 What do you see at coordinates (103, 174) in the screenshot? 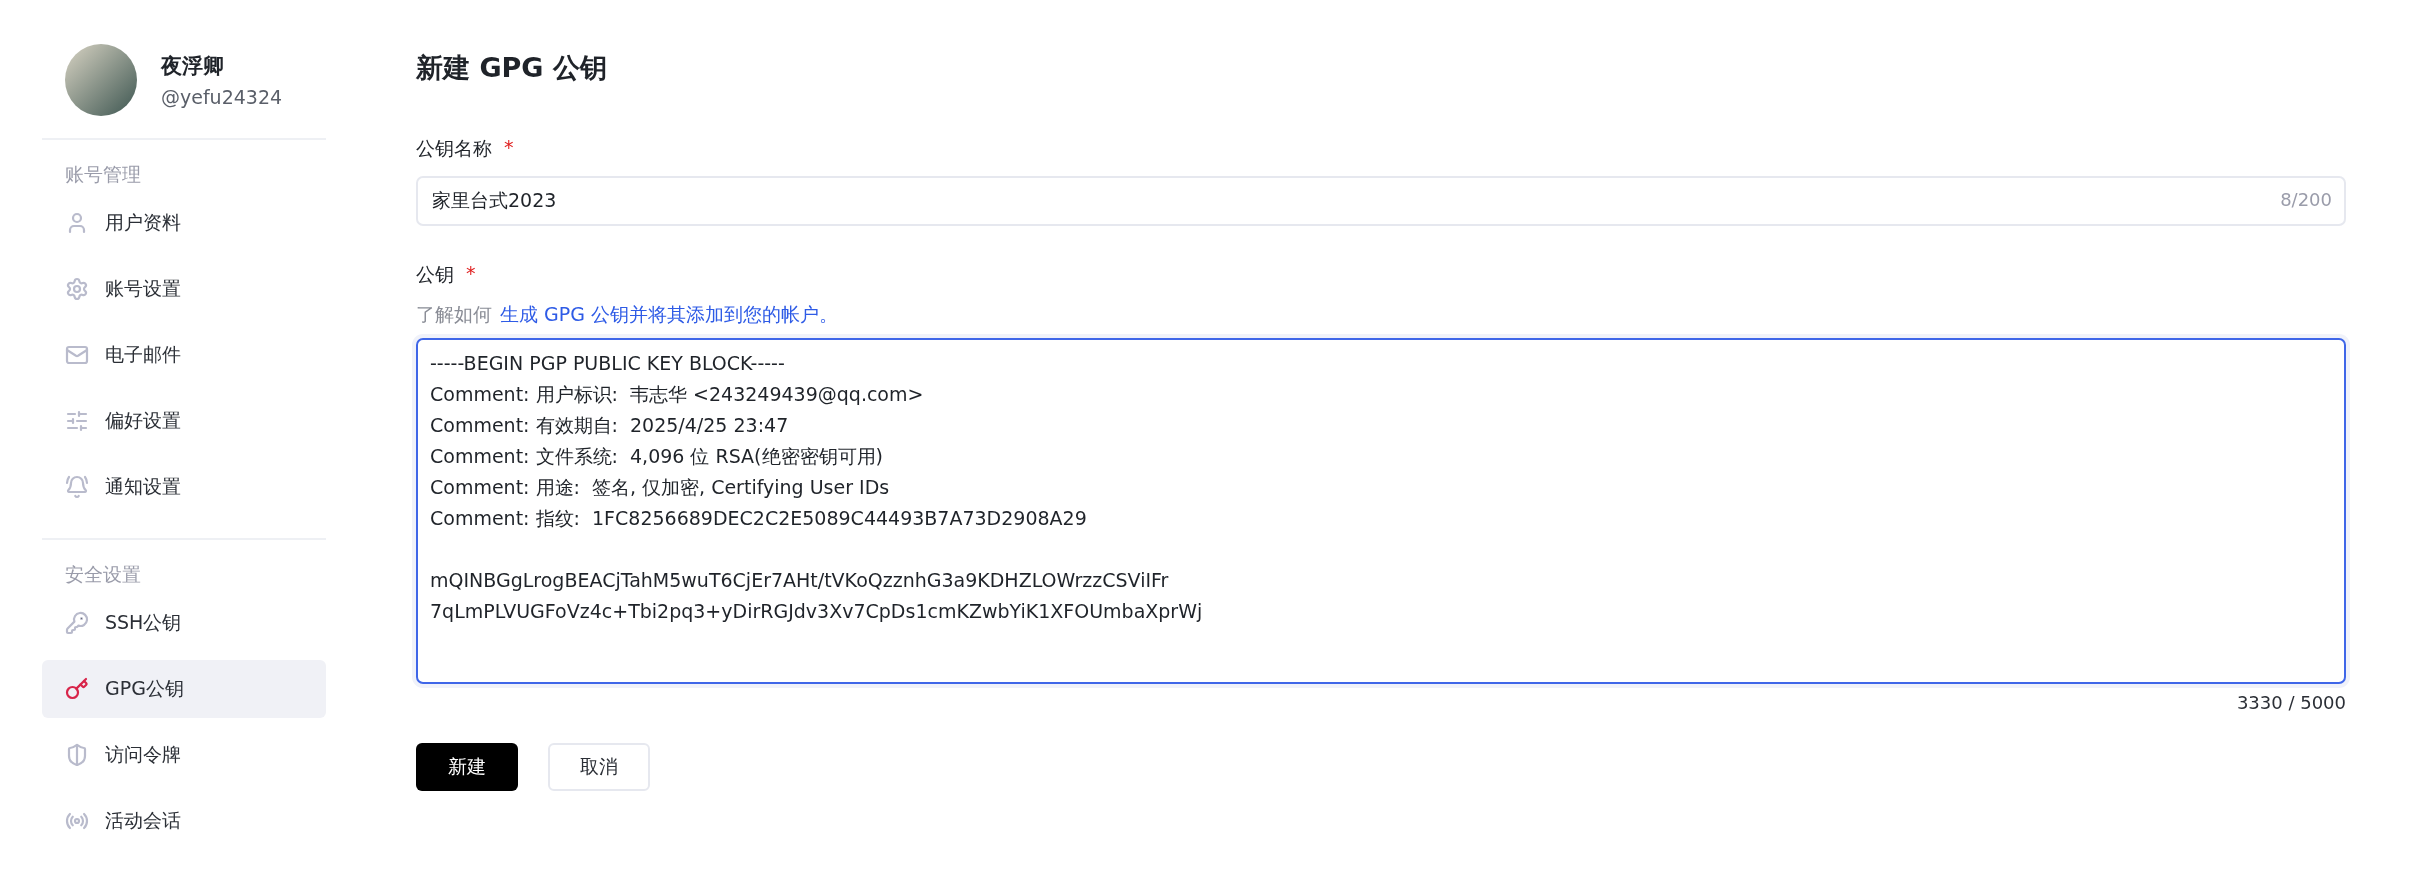
I see `section-title: 账号管理` at bounding box center [103, 174].